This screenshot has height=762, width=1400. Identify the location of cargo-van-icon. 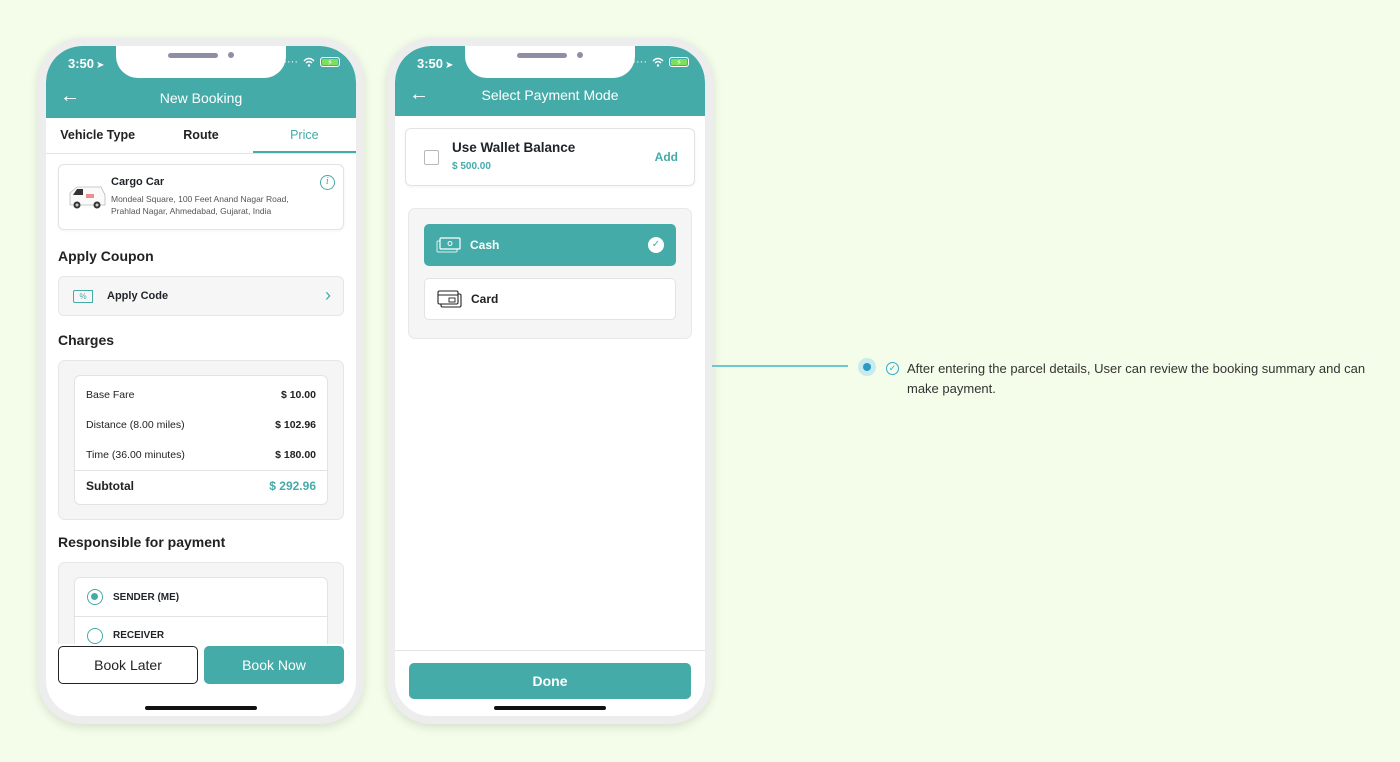
(87, 197).